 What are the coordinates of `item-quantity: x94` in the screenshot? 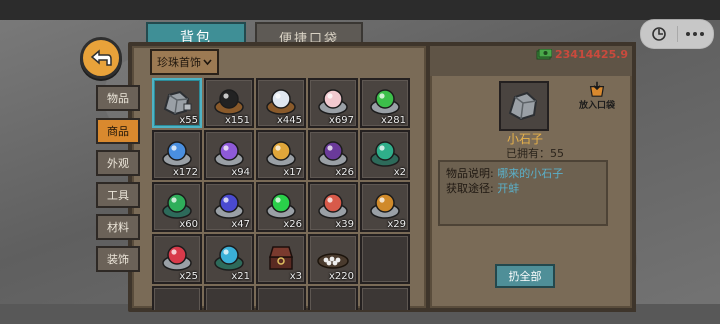 It's located at (240, 172).